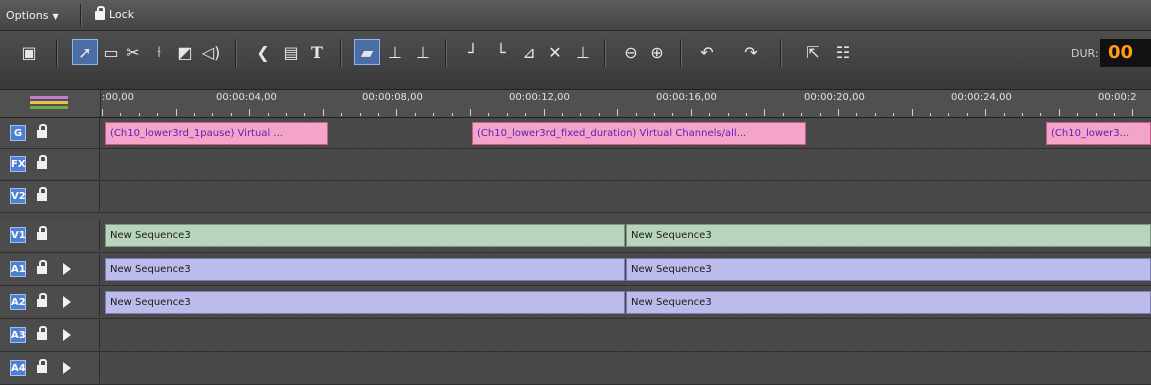 The height and width of the screenshot is (385, 1151). Describe the element at coordinates (81, 15) in the screenshot. I see `divider` at that location.